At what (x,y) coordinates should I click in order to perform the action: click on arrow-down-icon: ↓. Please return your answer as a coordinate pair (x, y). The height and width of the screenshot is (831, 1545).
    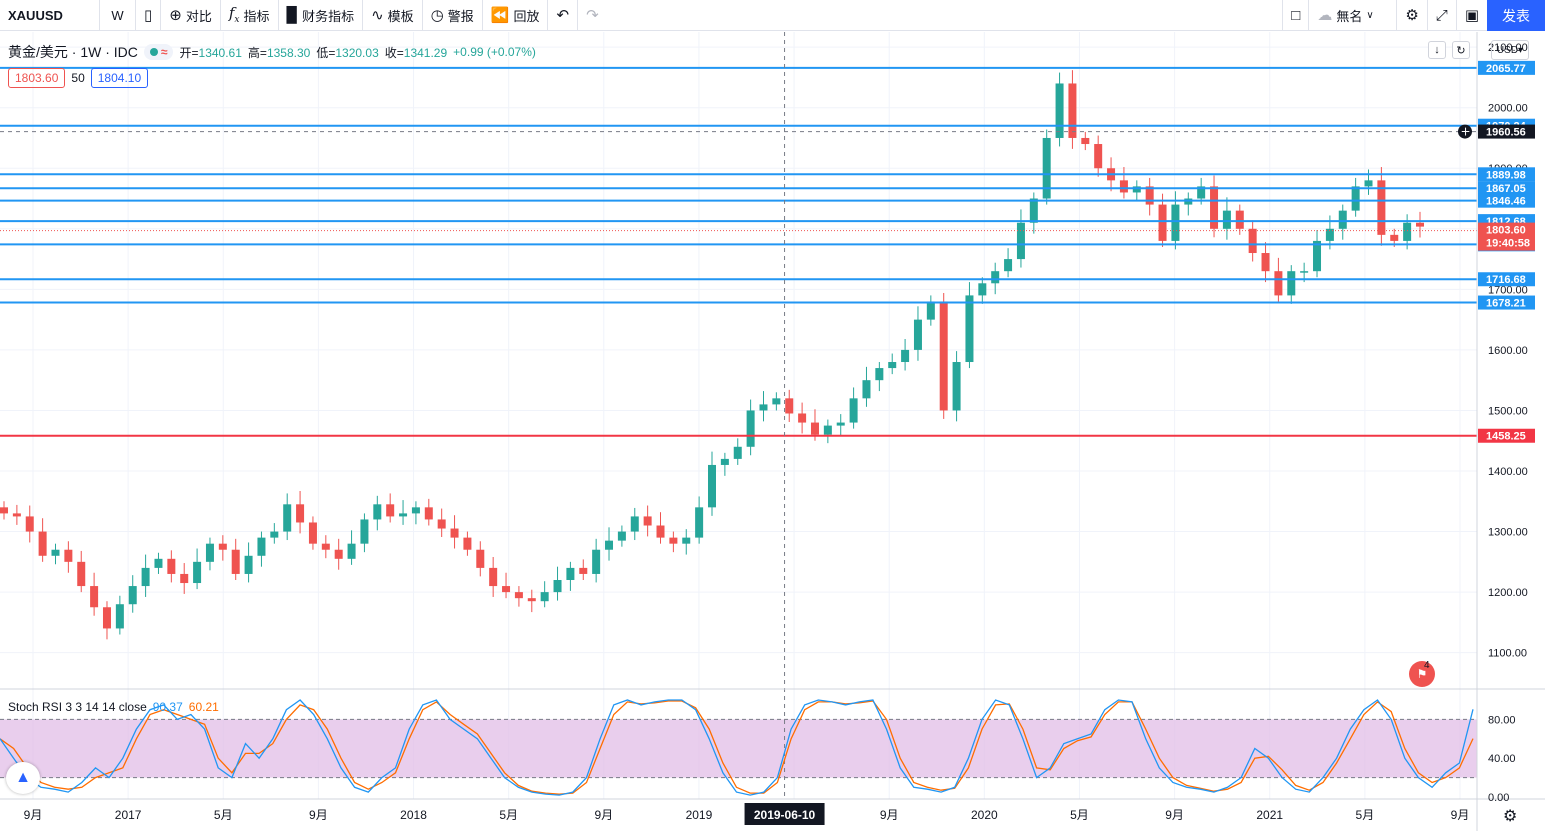
    Looking at the image, I should click on (1437, 50).